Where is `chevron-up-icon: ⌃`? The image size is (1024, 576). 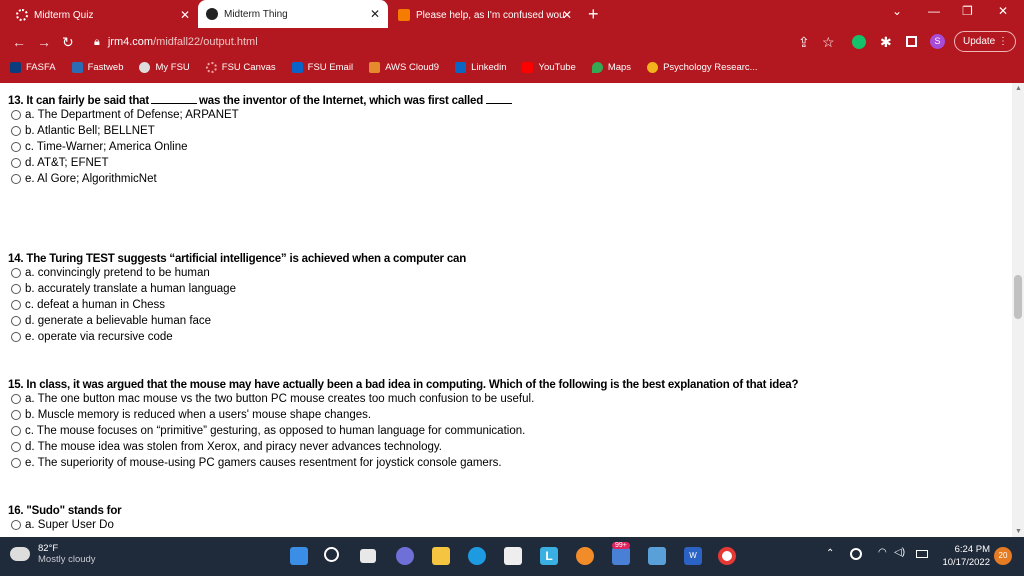 chevron-up-icon: ⌃ is located at coordinates (830, 553).